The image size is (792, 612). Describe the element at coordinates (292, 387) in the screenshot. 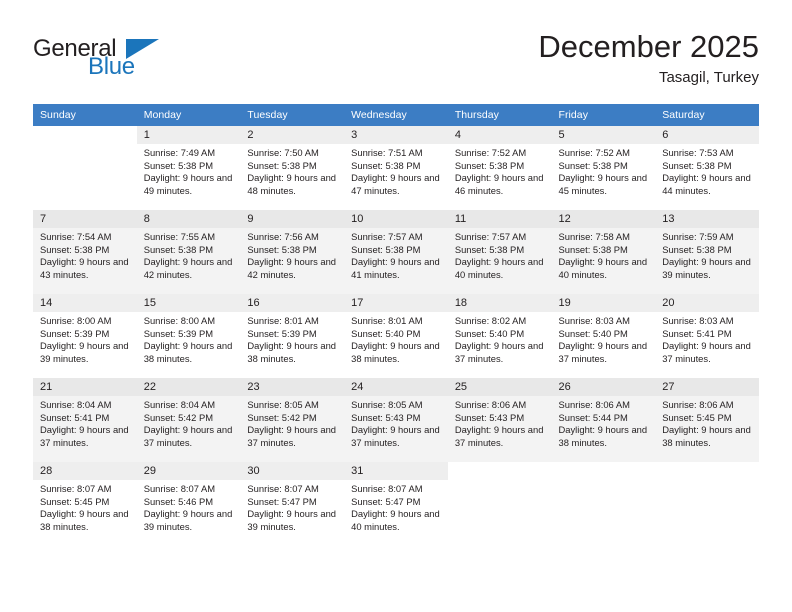

I see `day-number: 23` at that location.